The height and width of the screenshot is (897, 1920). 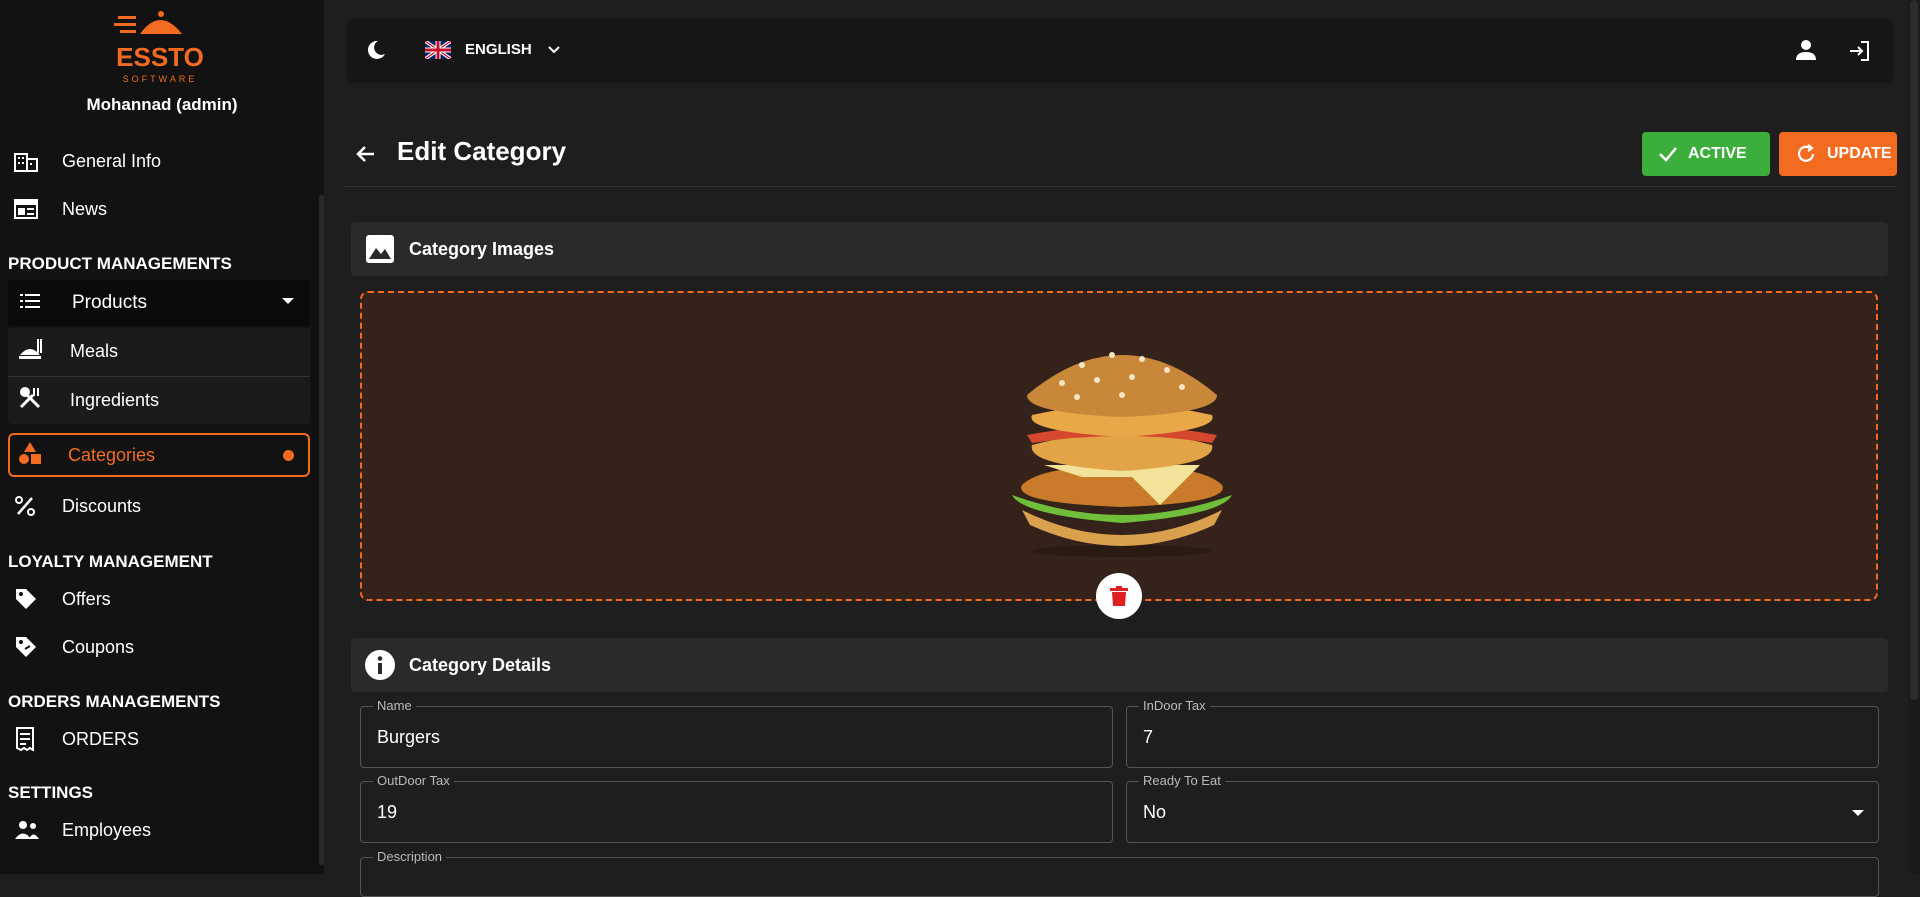 What do you see at coordinates (1502, 808) in the screenshot?
I see `ready-to-eat-select: Ready To Eat No` at bounding box center [1502, 808].